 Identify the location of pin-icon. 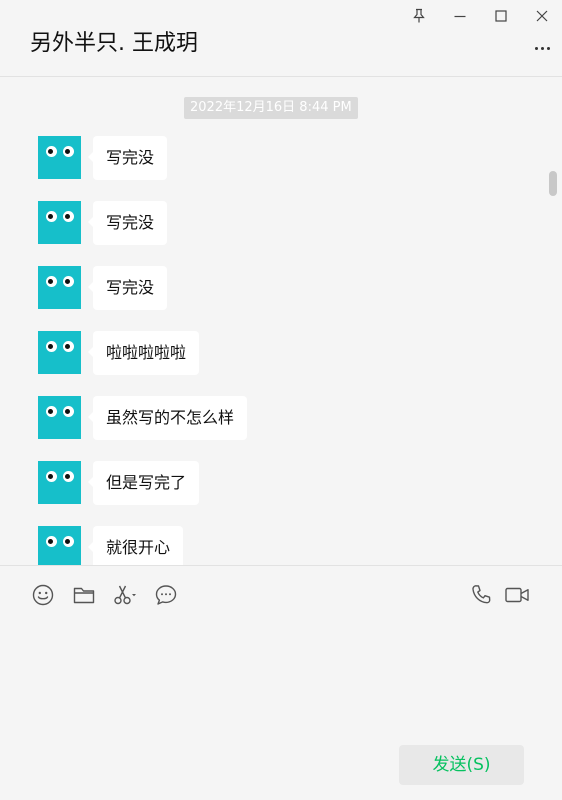
(419, 16).